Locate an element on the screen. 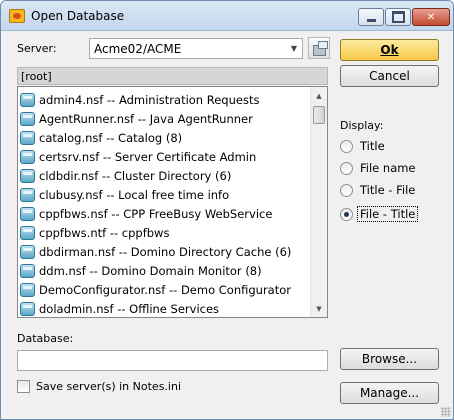 The image size is (454, 420). list-item: catalog.nsf -- Catalog (8) is located at coordinates (165, 137).